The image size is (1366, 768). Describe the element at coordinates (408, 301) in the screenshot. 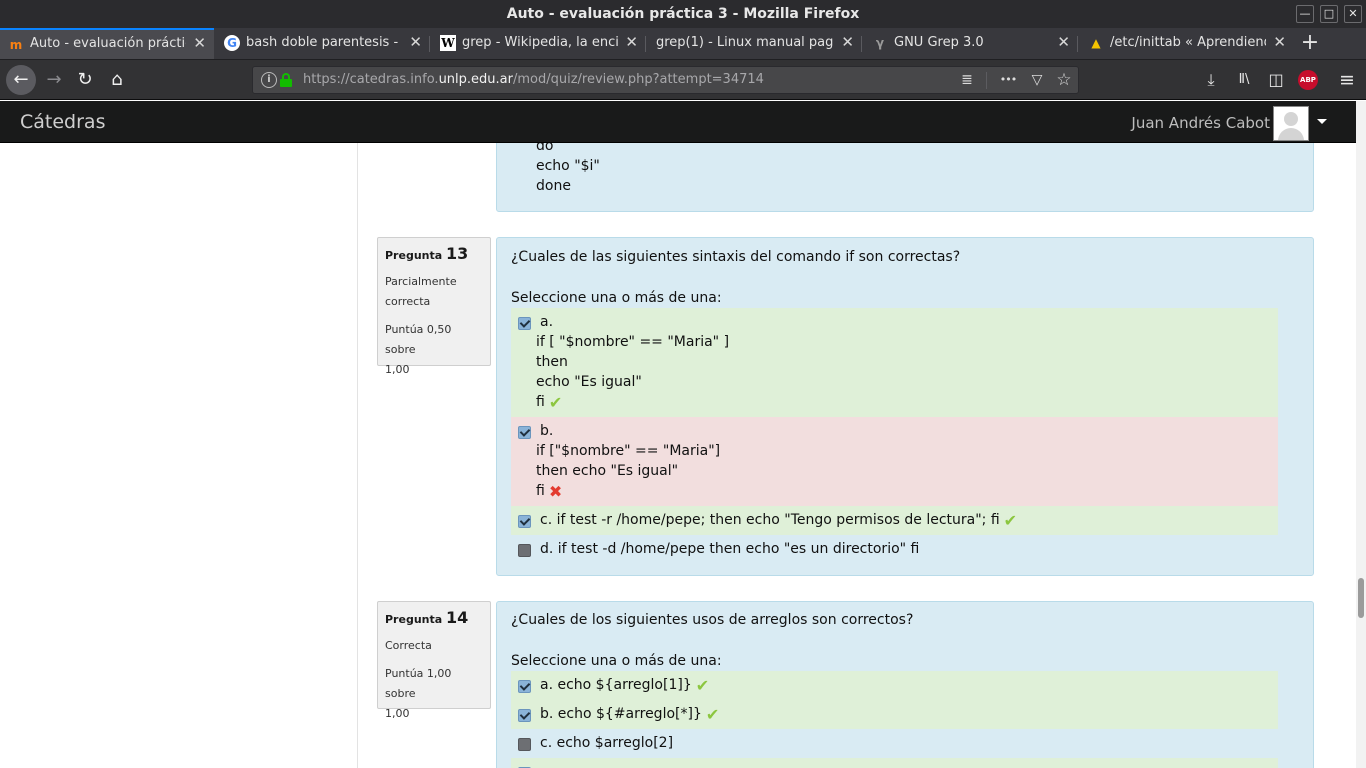

I see `question-state: correcta` at that location.